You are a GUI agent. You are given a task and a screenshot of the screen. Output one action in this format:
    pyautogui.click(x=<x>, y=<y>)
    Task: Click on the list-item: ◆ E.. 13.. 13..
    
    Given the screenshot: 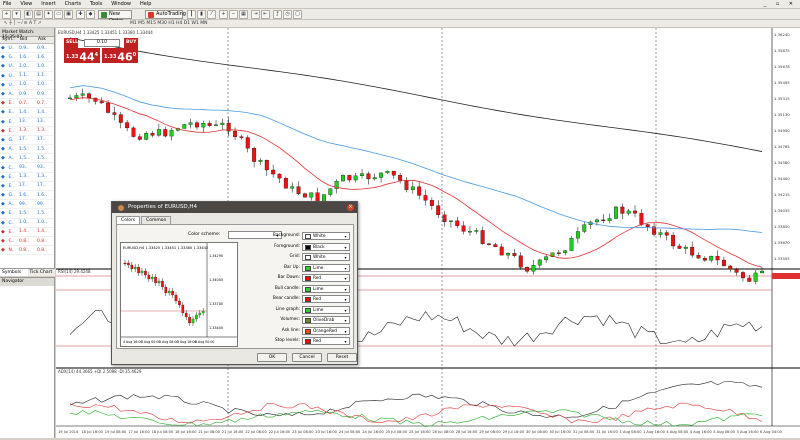 What is the action you would take?
    pyautogui.click(x=27, y=122)
    